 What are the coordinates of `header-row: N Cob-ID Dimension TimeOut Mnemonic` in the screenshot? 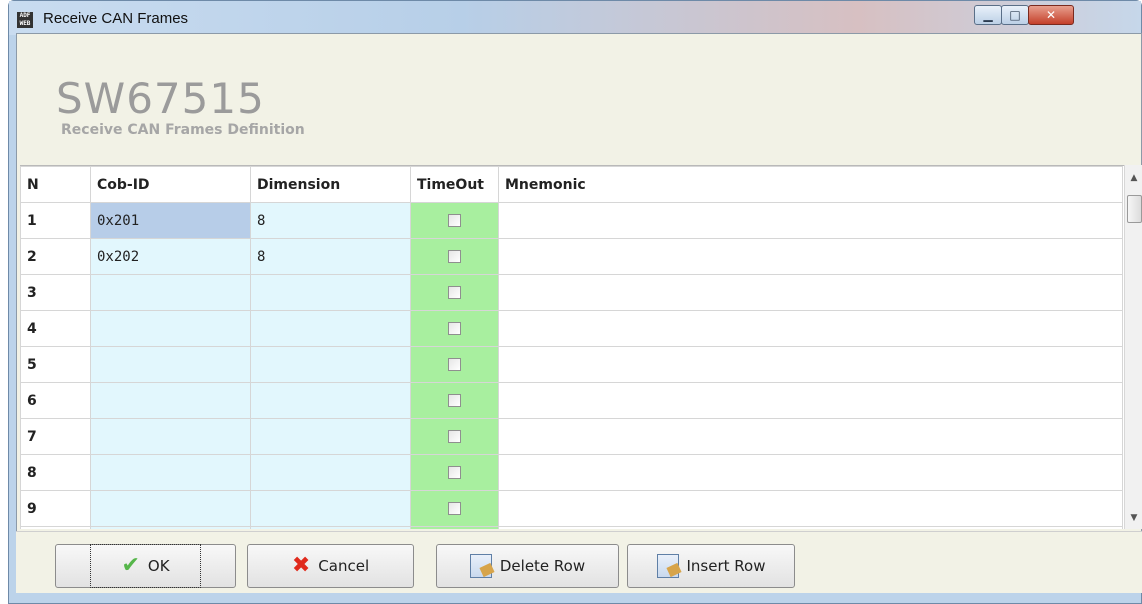 It's located at (571, 184).